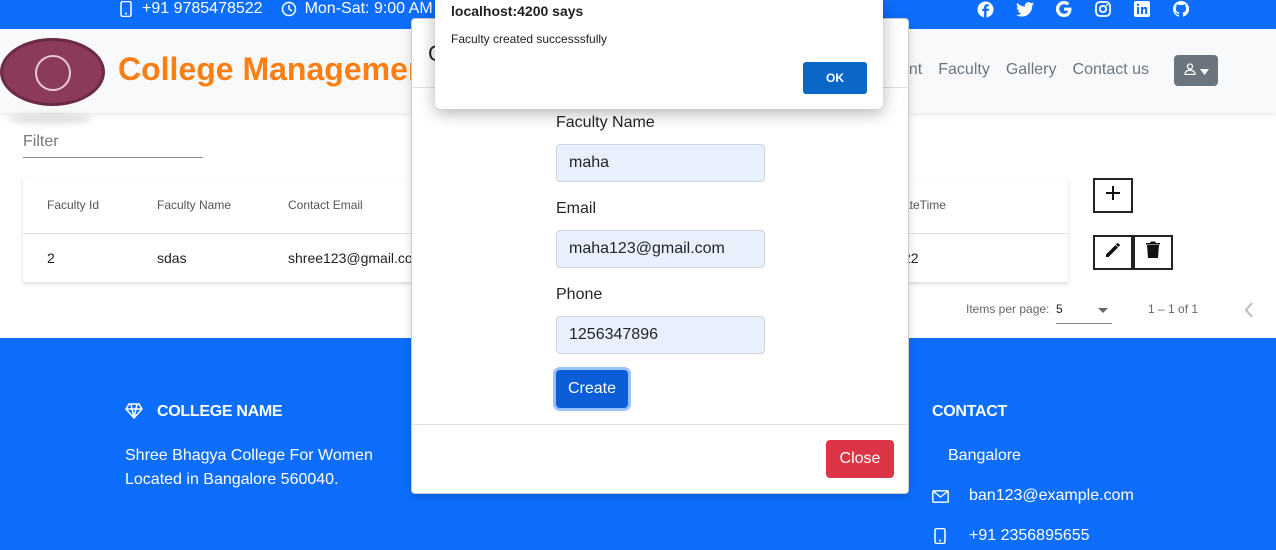 Image resolution: width=1276 pixels, height=550 pixels. I want to click on nav-link-faculty: Faculty, so click(964, 70).